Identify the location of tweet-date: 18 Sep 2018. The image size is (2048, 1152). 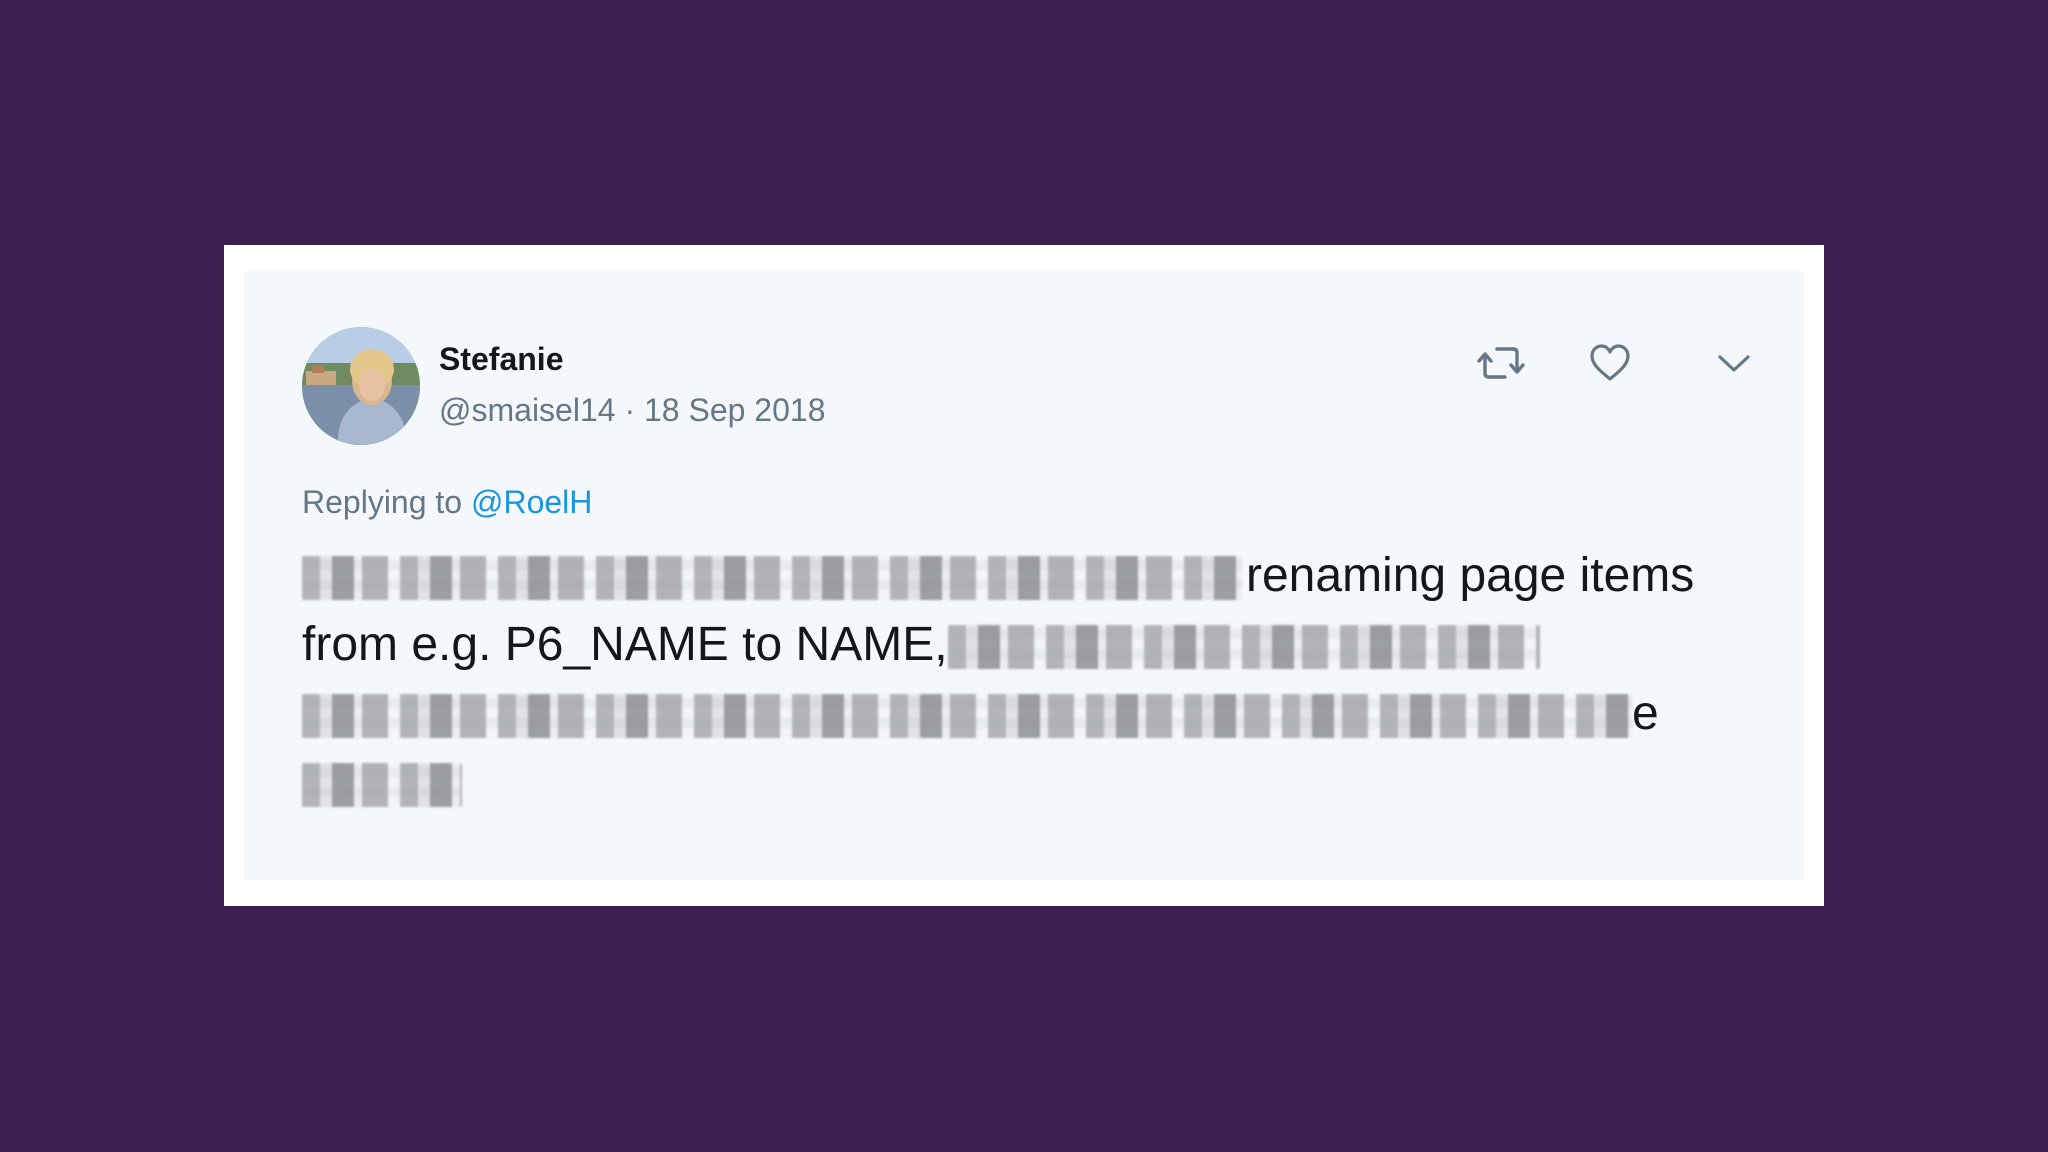
(735, 410).